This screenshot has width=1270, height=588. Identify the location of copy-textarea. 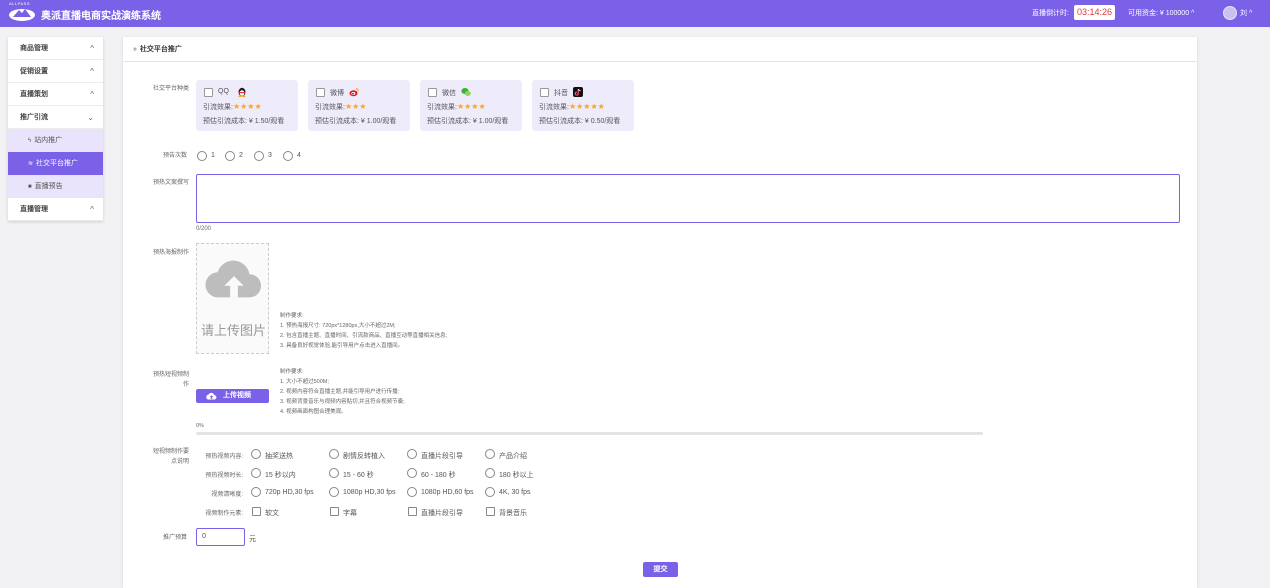
(688, 198).